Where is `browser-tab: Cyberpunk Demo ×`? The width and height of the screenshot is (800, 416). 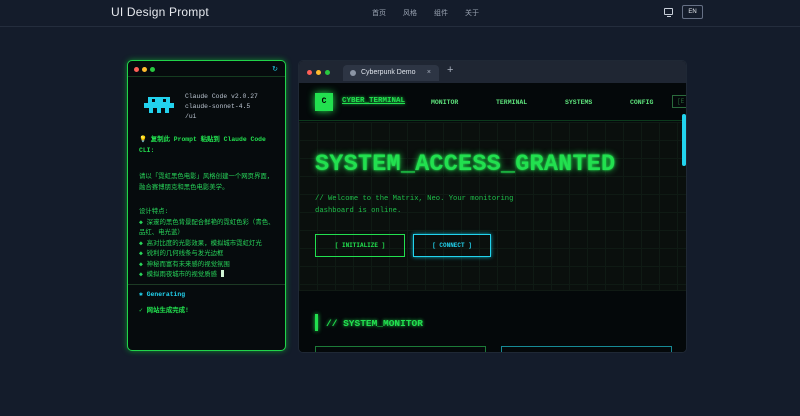
browser-tab: Cyberpunk Demo × is located at coordinates (391, 73).